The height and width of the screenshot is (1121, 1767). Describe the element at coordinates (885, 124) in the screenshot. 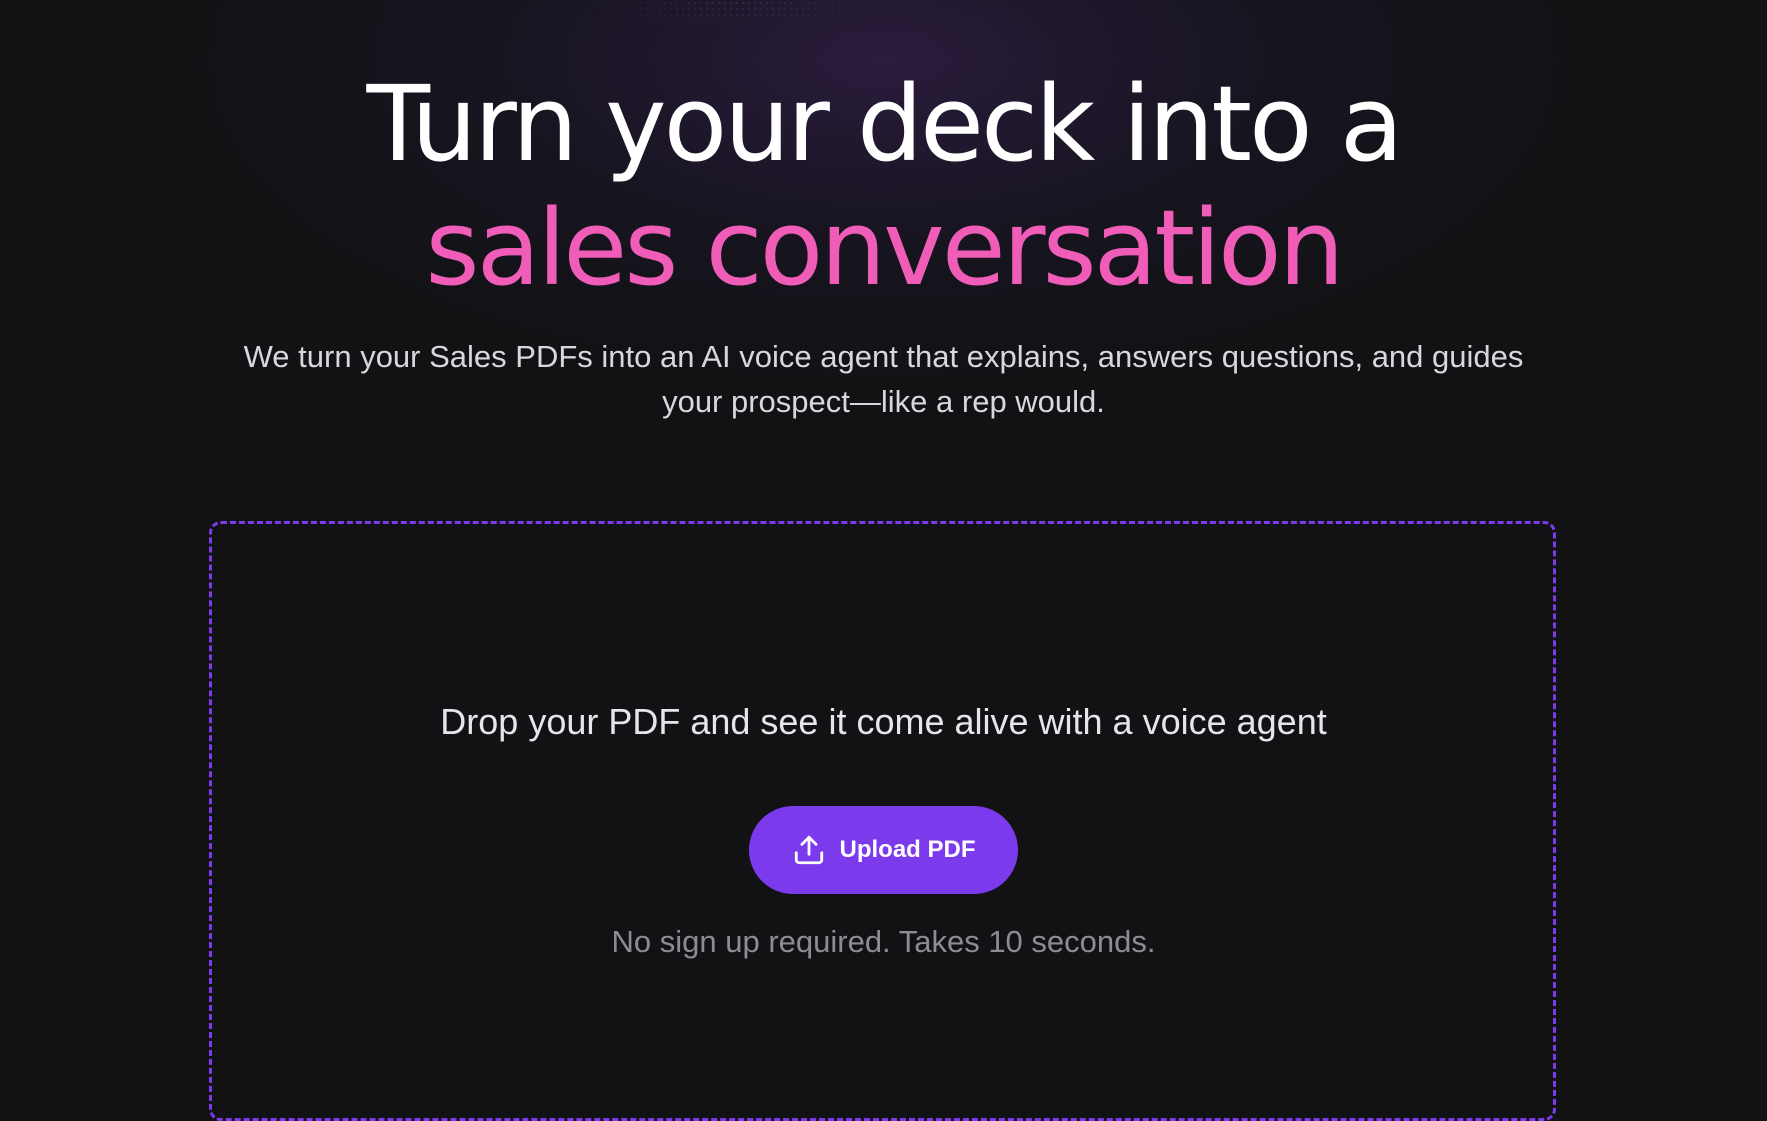

I see `headline-line-1: Turn your deck into a` at that location.